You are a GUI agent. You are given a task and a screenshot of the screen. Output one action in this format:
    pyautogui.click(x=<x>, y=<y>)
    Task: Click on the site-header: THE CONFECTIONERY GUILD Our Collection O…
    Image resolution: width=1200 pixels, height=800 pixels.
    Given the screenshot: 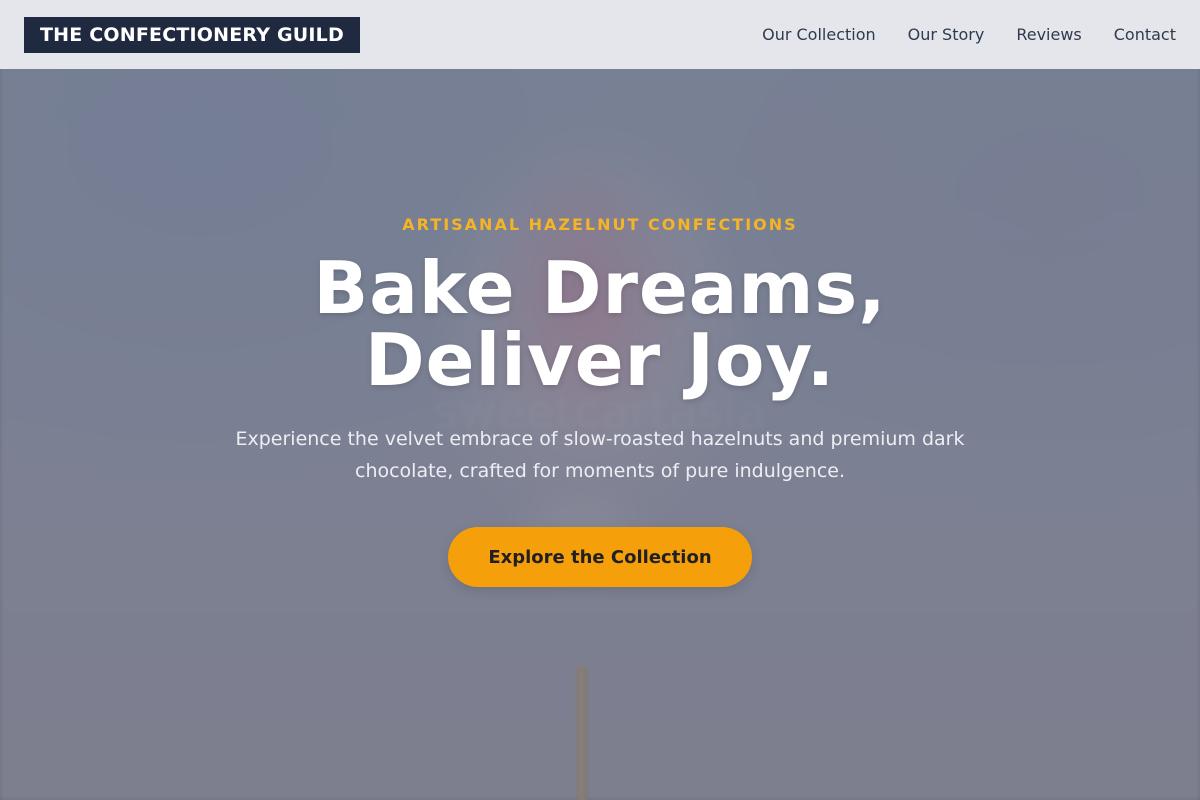 What is the action you would take?
    pyautogui.click(x=600, y=34)
    